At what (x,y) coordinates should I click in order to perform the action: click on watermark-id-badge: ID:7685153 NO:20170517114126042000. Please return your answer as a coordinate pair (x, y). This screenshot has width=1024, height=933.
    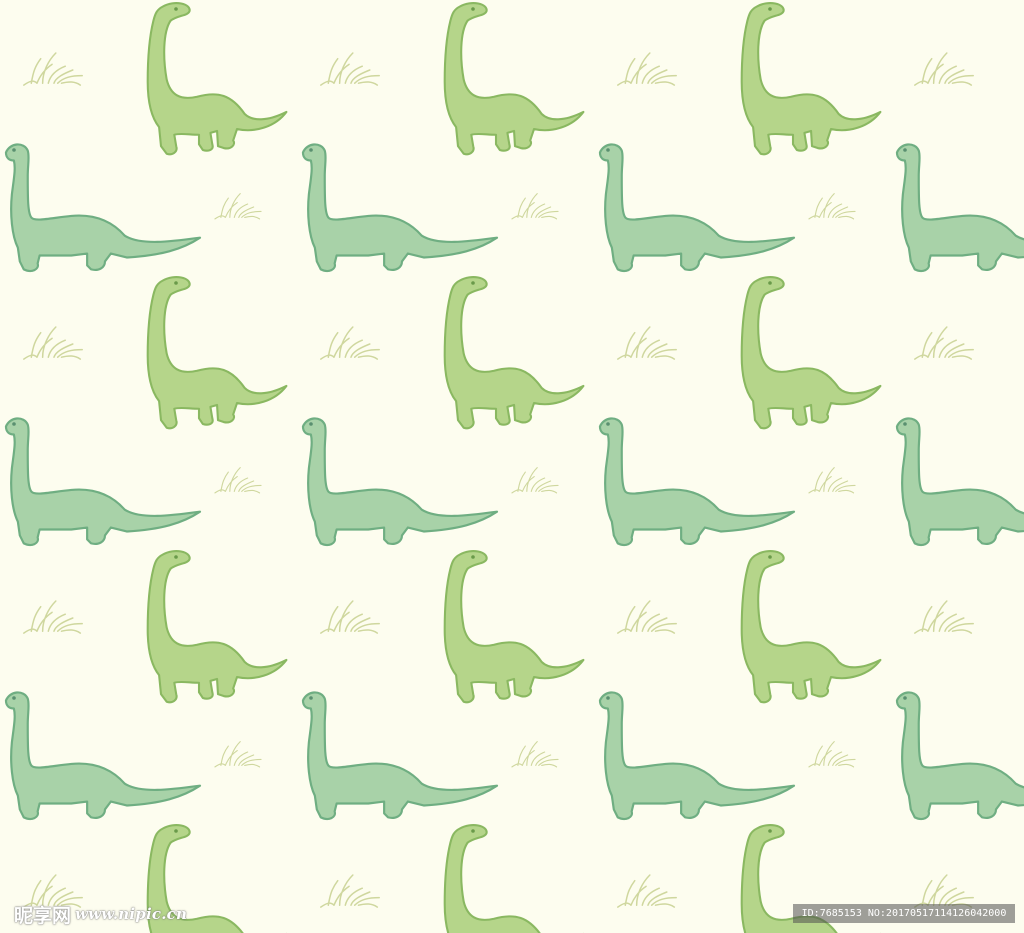
    Looking at the image, I should click on (904, 913).